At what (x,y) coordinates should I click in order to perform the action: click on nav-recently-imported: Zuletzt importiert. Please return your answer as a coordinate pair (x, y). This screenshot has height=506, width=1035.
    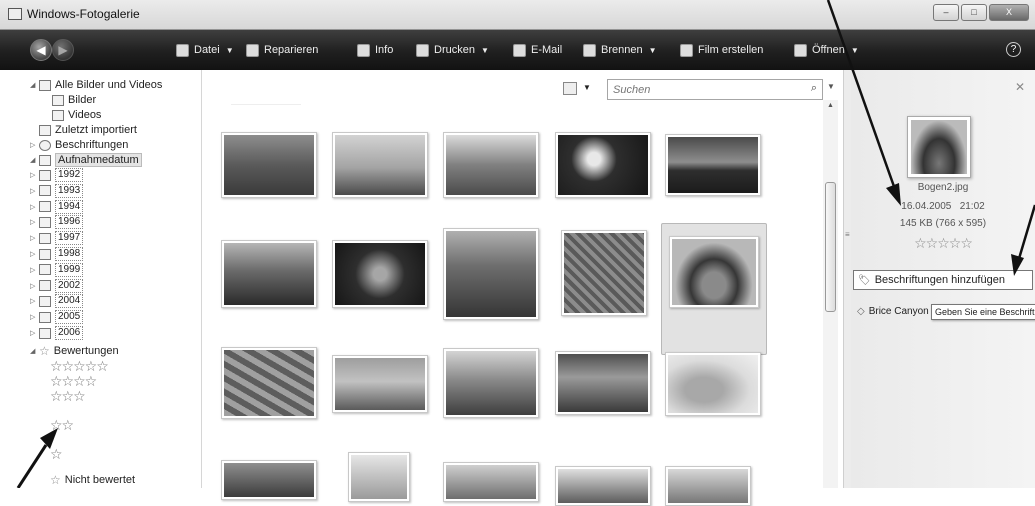
    Looking at the image, I should click on (88, 130).